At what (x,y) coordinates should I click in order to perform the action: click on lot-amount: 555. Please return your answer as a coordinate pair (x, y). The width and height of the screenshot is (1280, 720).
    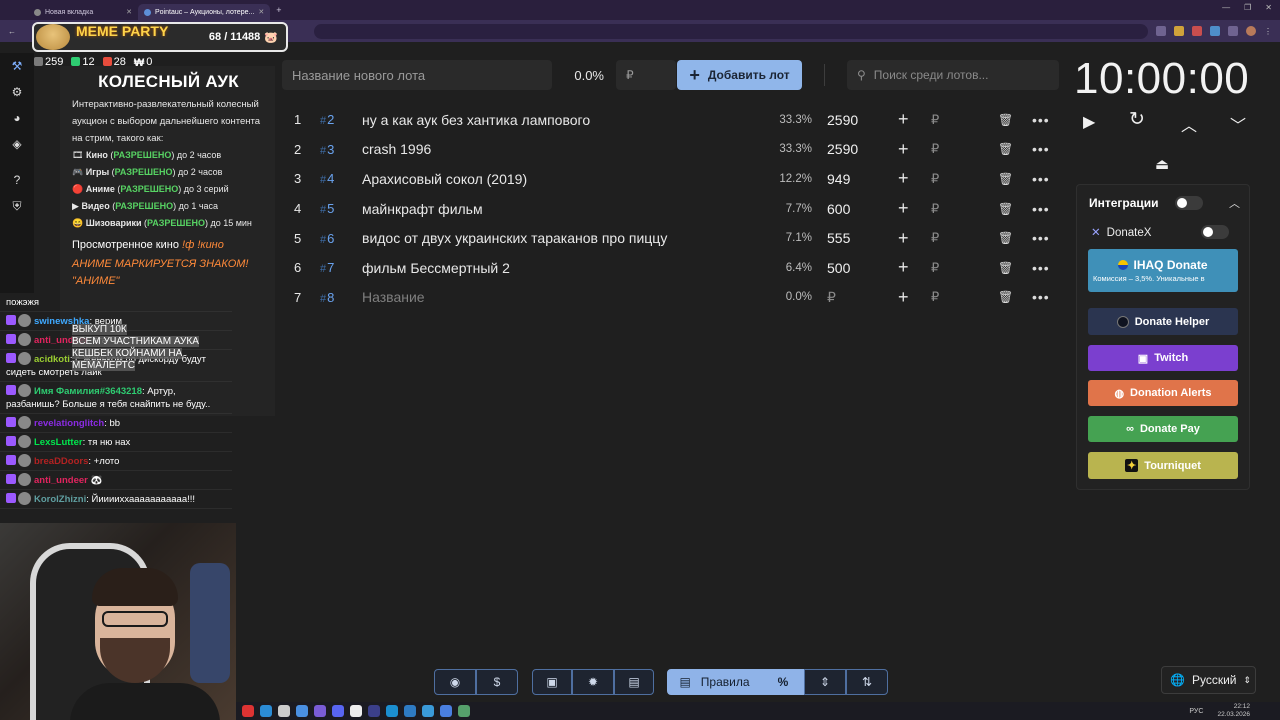
    Looking at the image, I should click on (857, 238).